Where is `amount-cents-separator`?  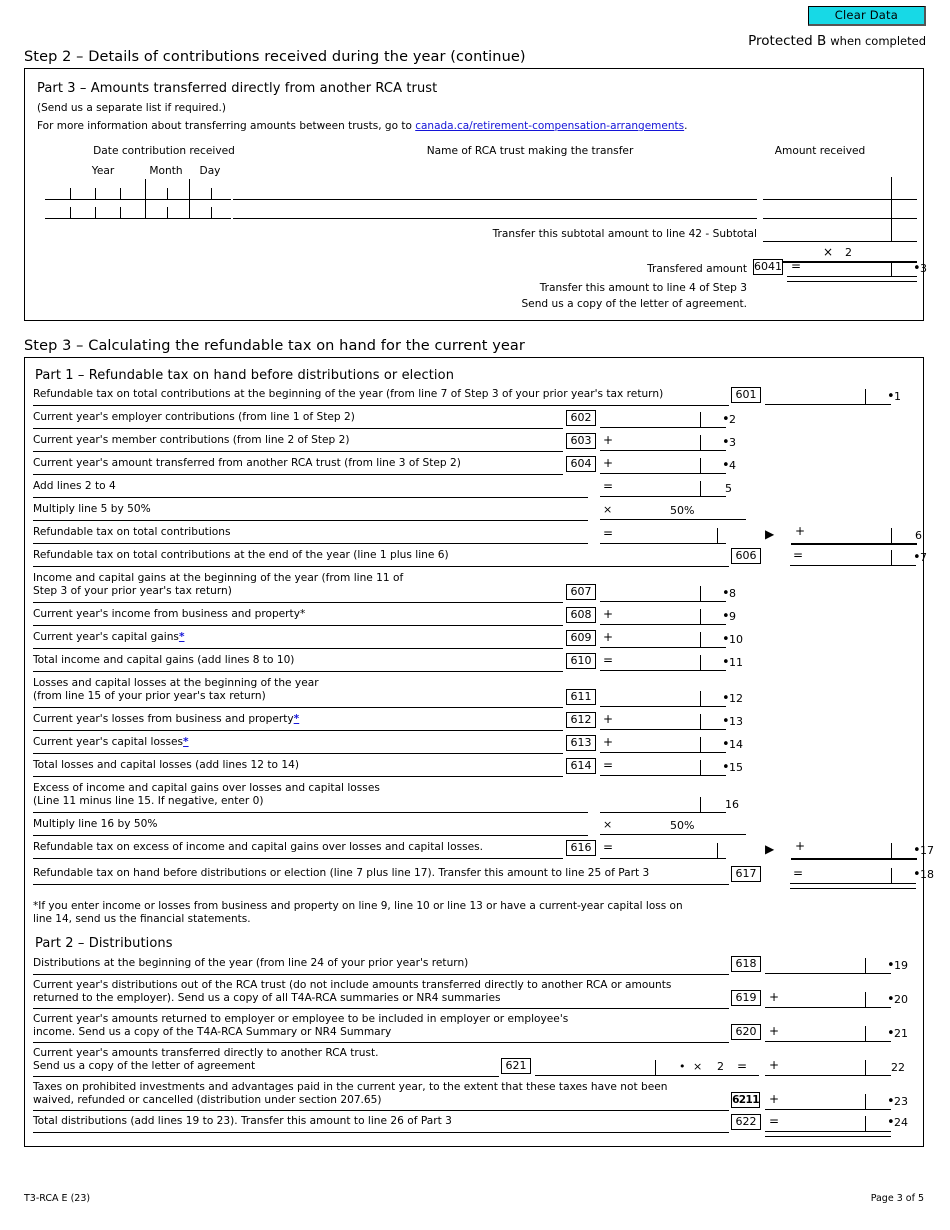 amount-cents-separator is located at coordinates (891, 209).